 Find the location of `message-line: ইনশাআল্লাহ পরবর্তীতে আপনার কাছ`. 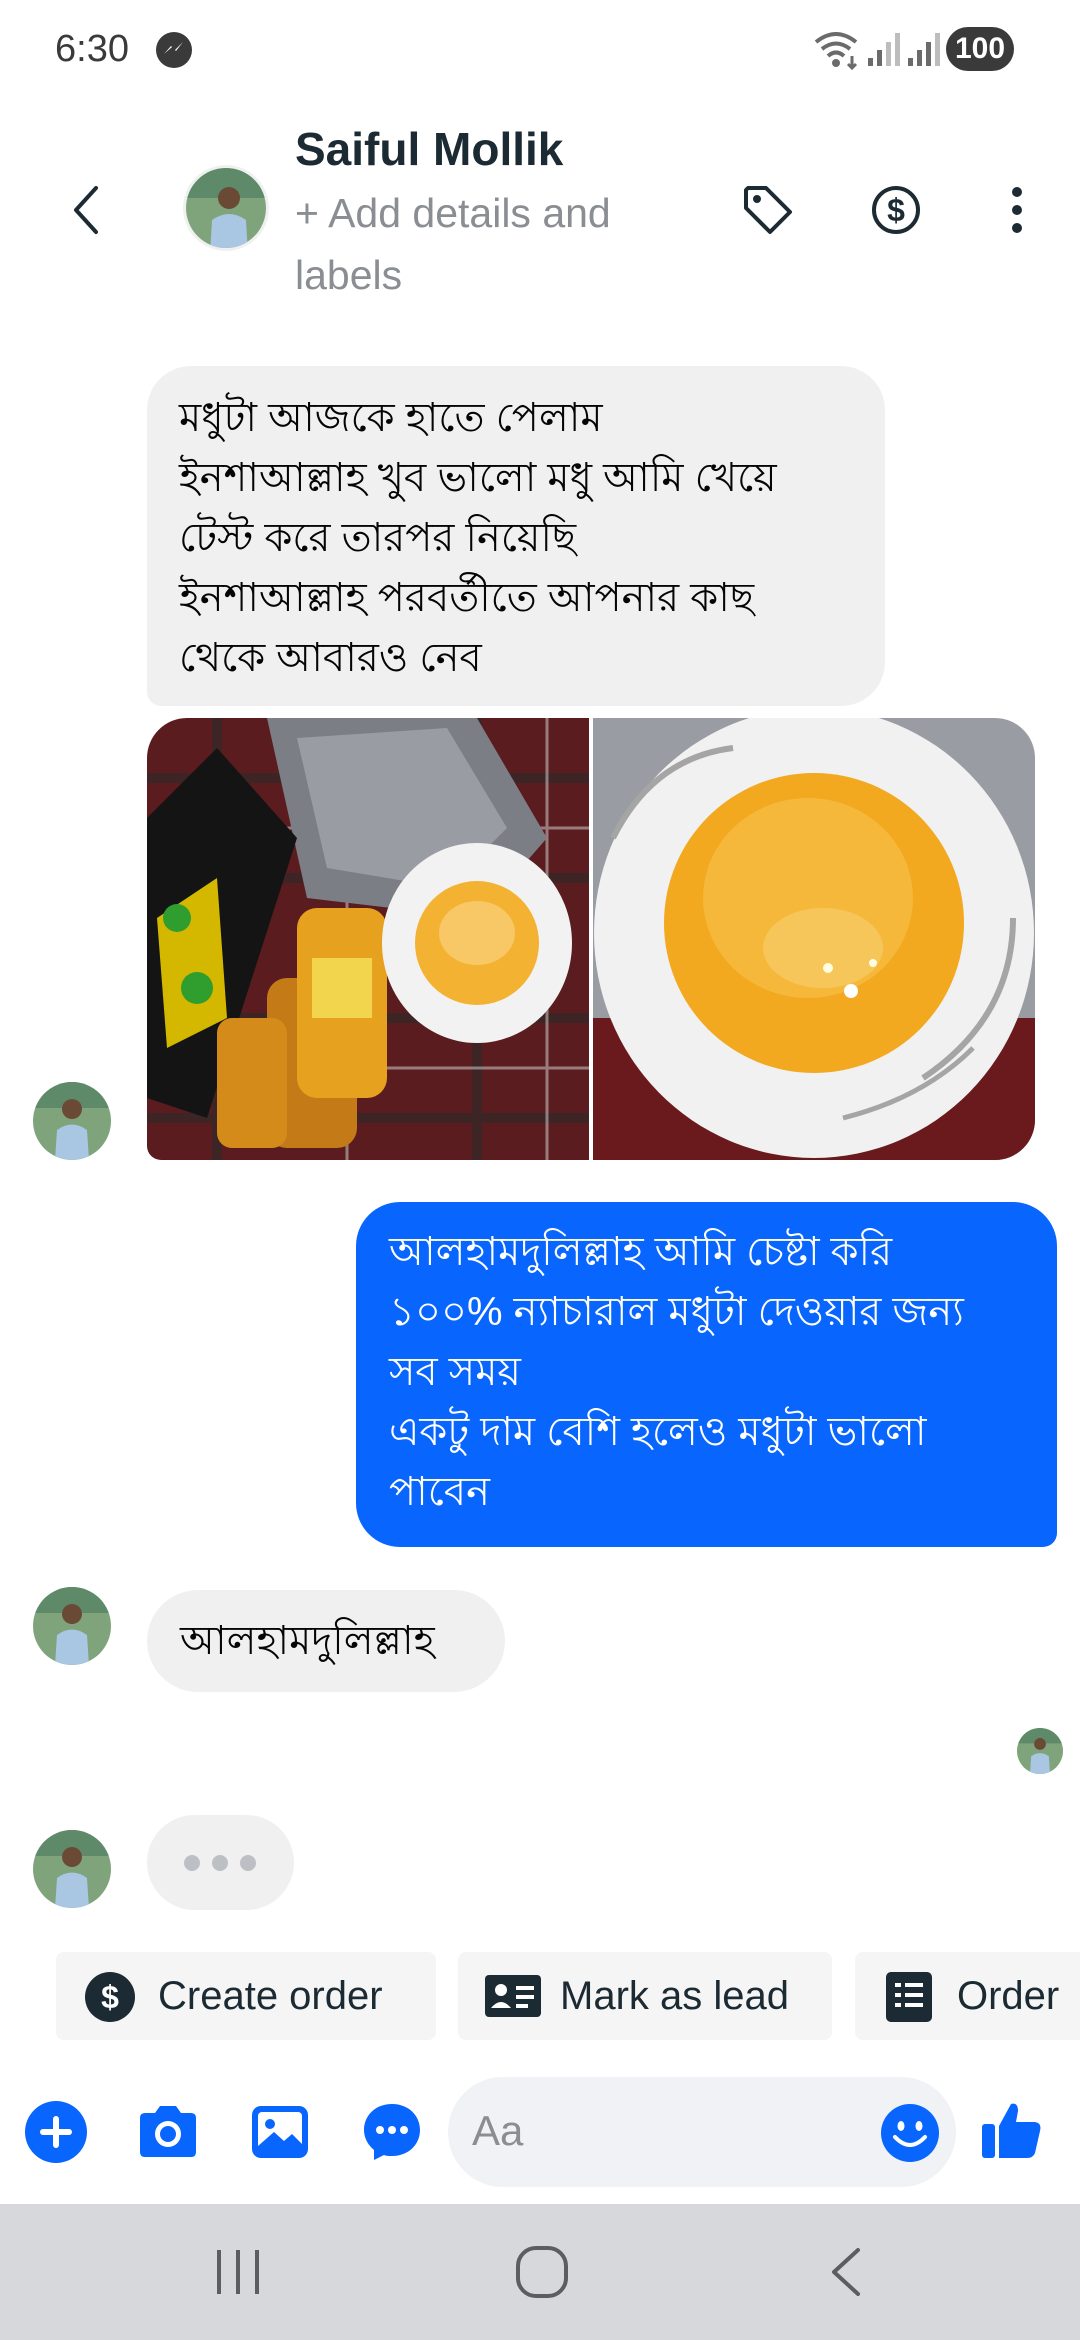

message-line: ইনশাআল্লাহ পরবর্তীতে আপনার কাছ is located at coordinates (467, 598).